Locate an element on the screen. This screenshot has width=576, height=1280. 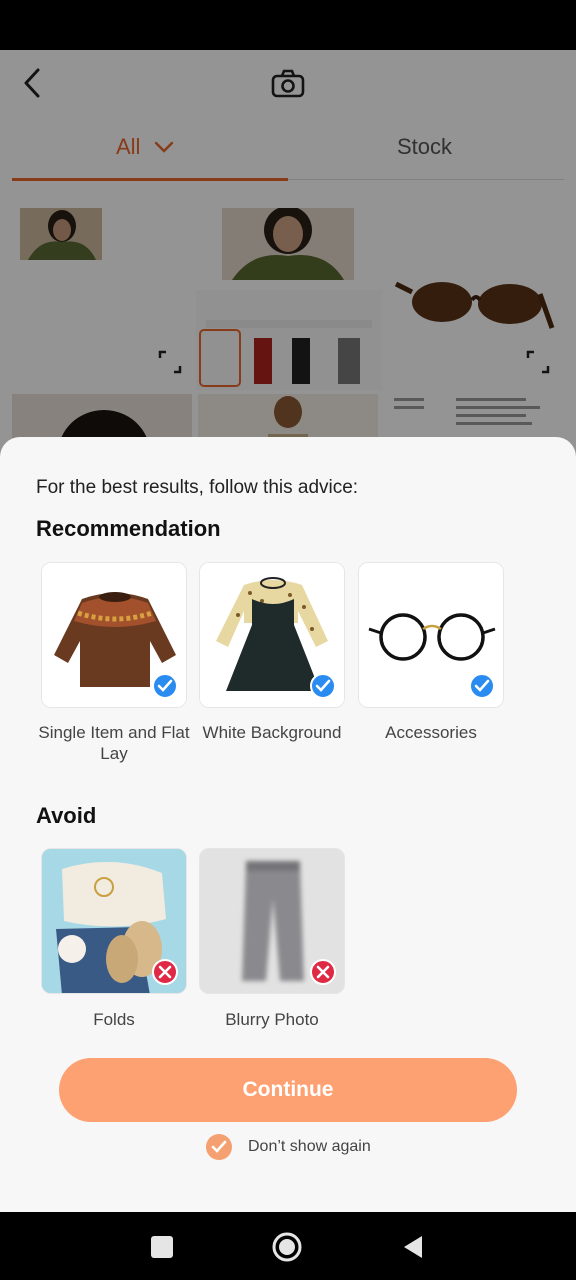
avoid-label: Blurry Photo is located at coordinates (272, 1019).